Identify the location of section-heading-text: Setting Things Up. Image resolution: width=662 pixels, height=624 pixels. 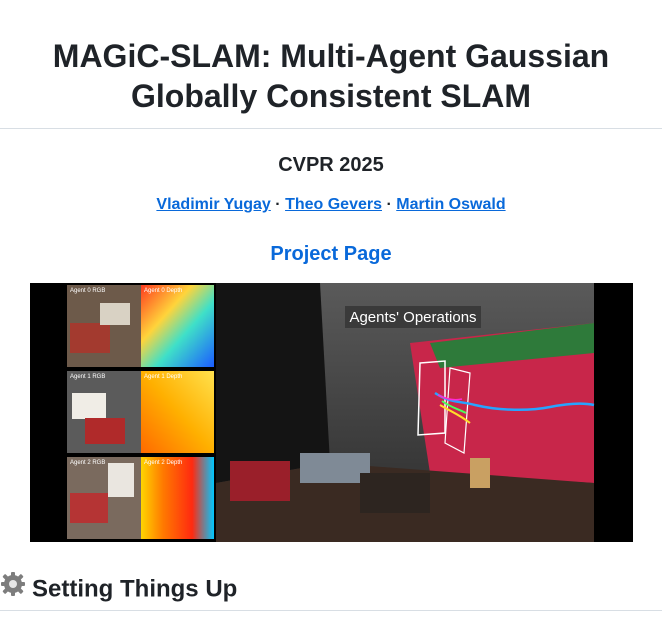
(135, 589).